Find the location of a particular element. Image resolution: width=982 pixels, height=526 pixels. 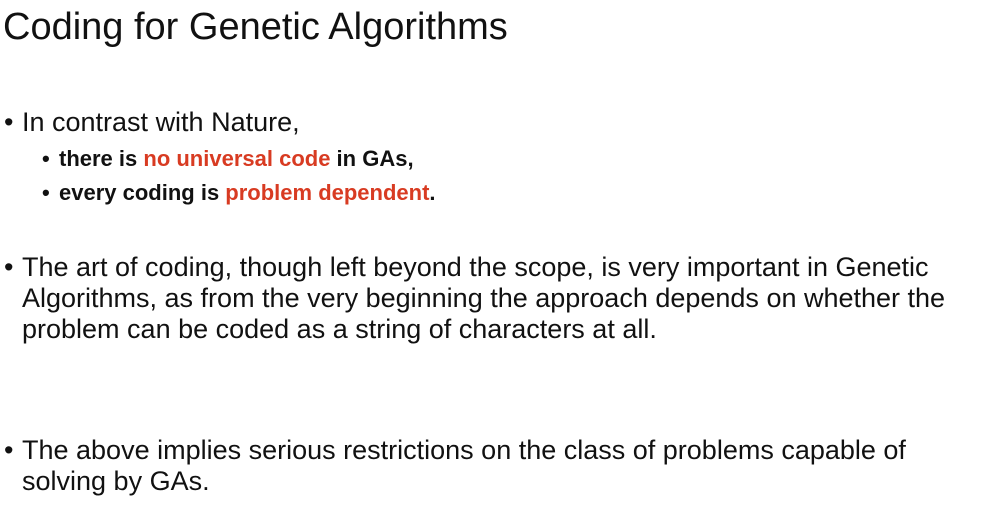

sub-bullet-text-after: in GAs, is located at coordinates (372, 158).